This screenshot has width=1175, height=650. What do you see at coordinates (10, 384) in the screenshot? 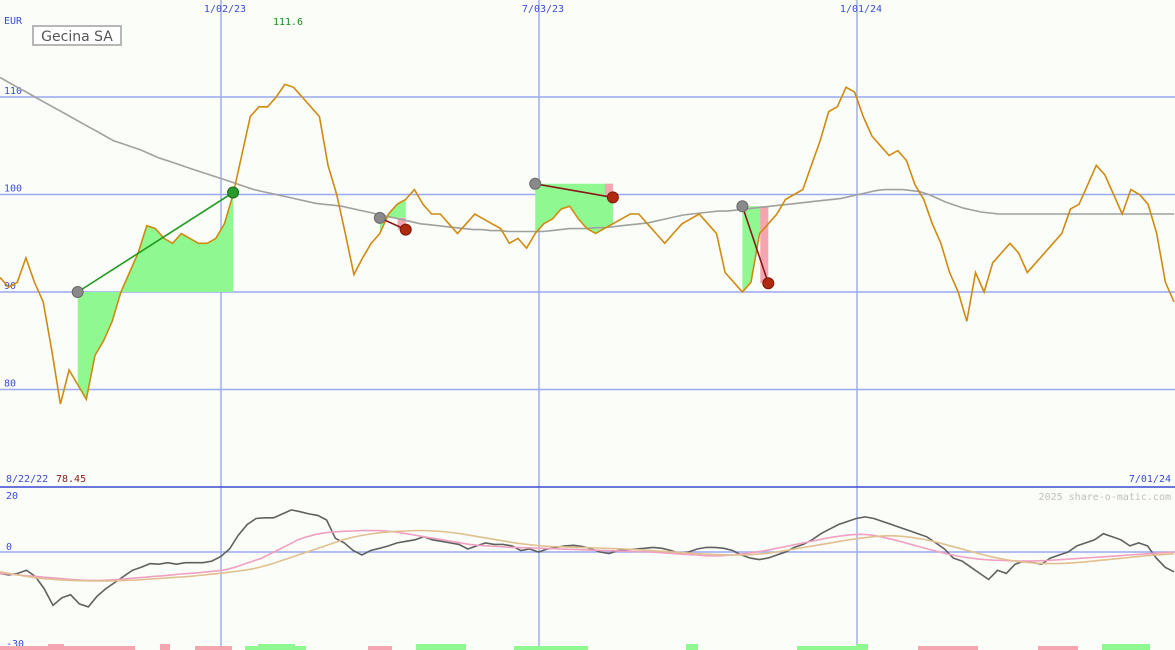
I see `y-tick-80: 80` at bounding box center [10, 384].